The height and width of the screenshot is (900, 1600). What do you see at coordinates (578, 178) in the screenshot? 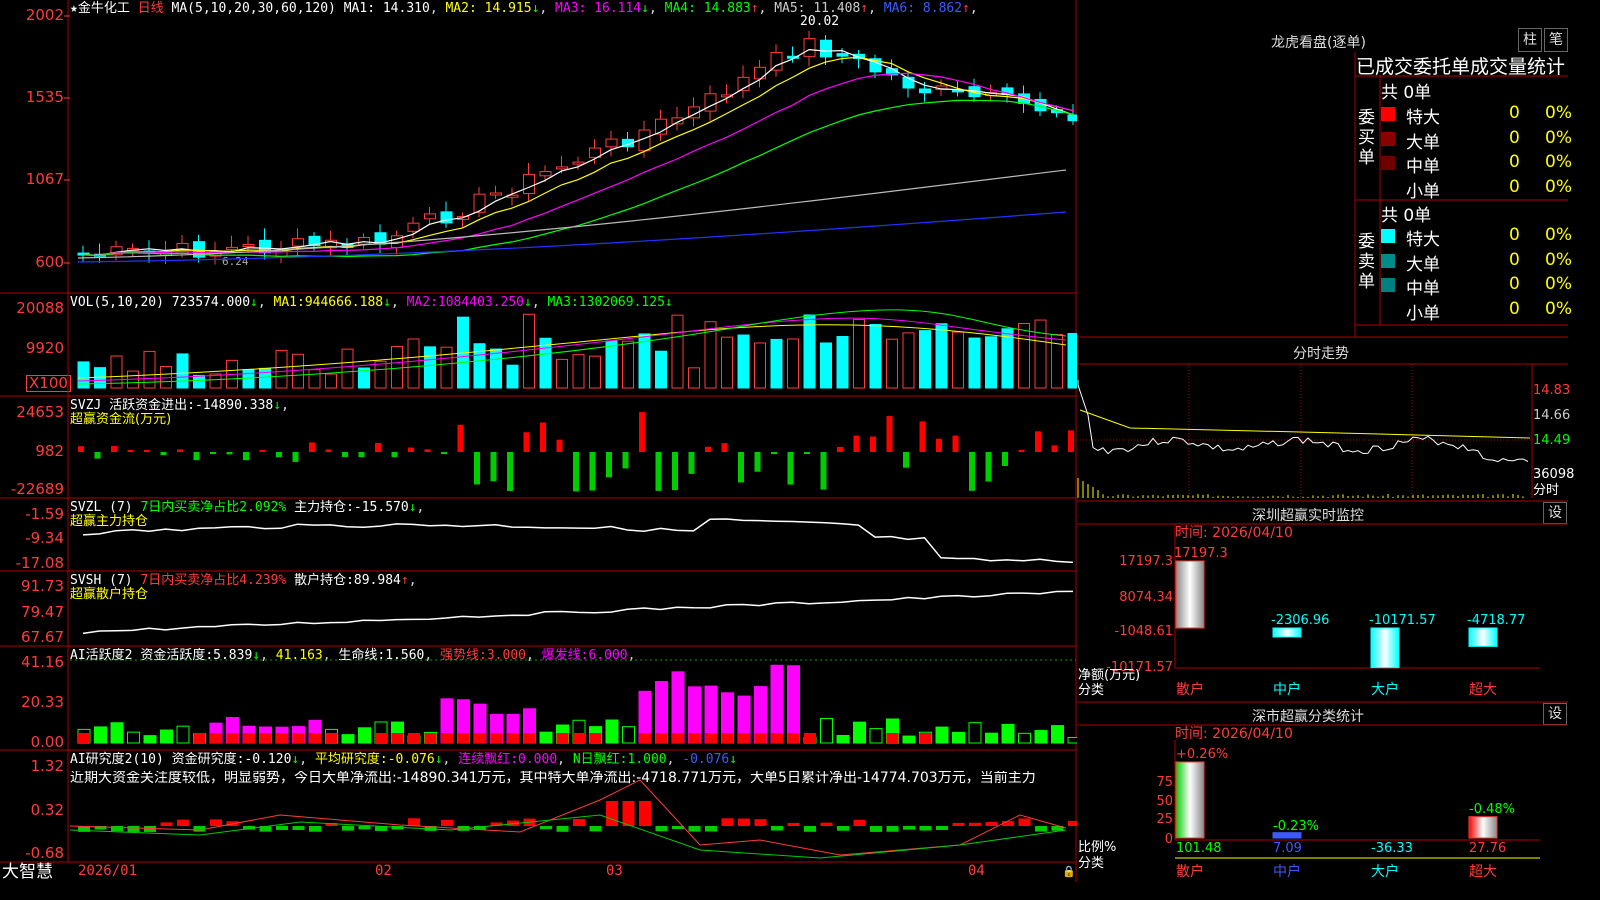
I see `ma4-line` at bounding box center [578, 178].